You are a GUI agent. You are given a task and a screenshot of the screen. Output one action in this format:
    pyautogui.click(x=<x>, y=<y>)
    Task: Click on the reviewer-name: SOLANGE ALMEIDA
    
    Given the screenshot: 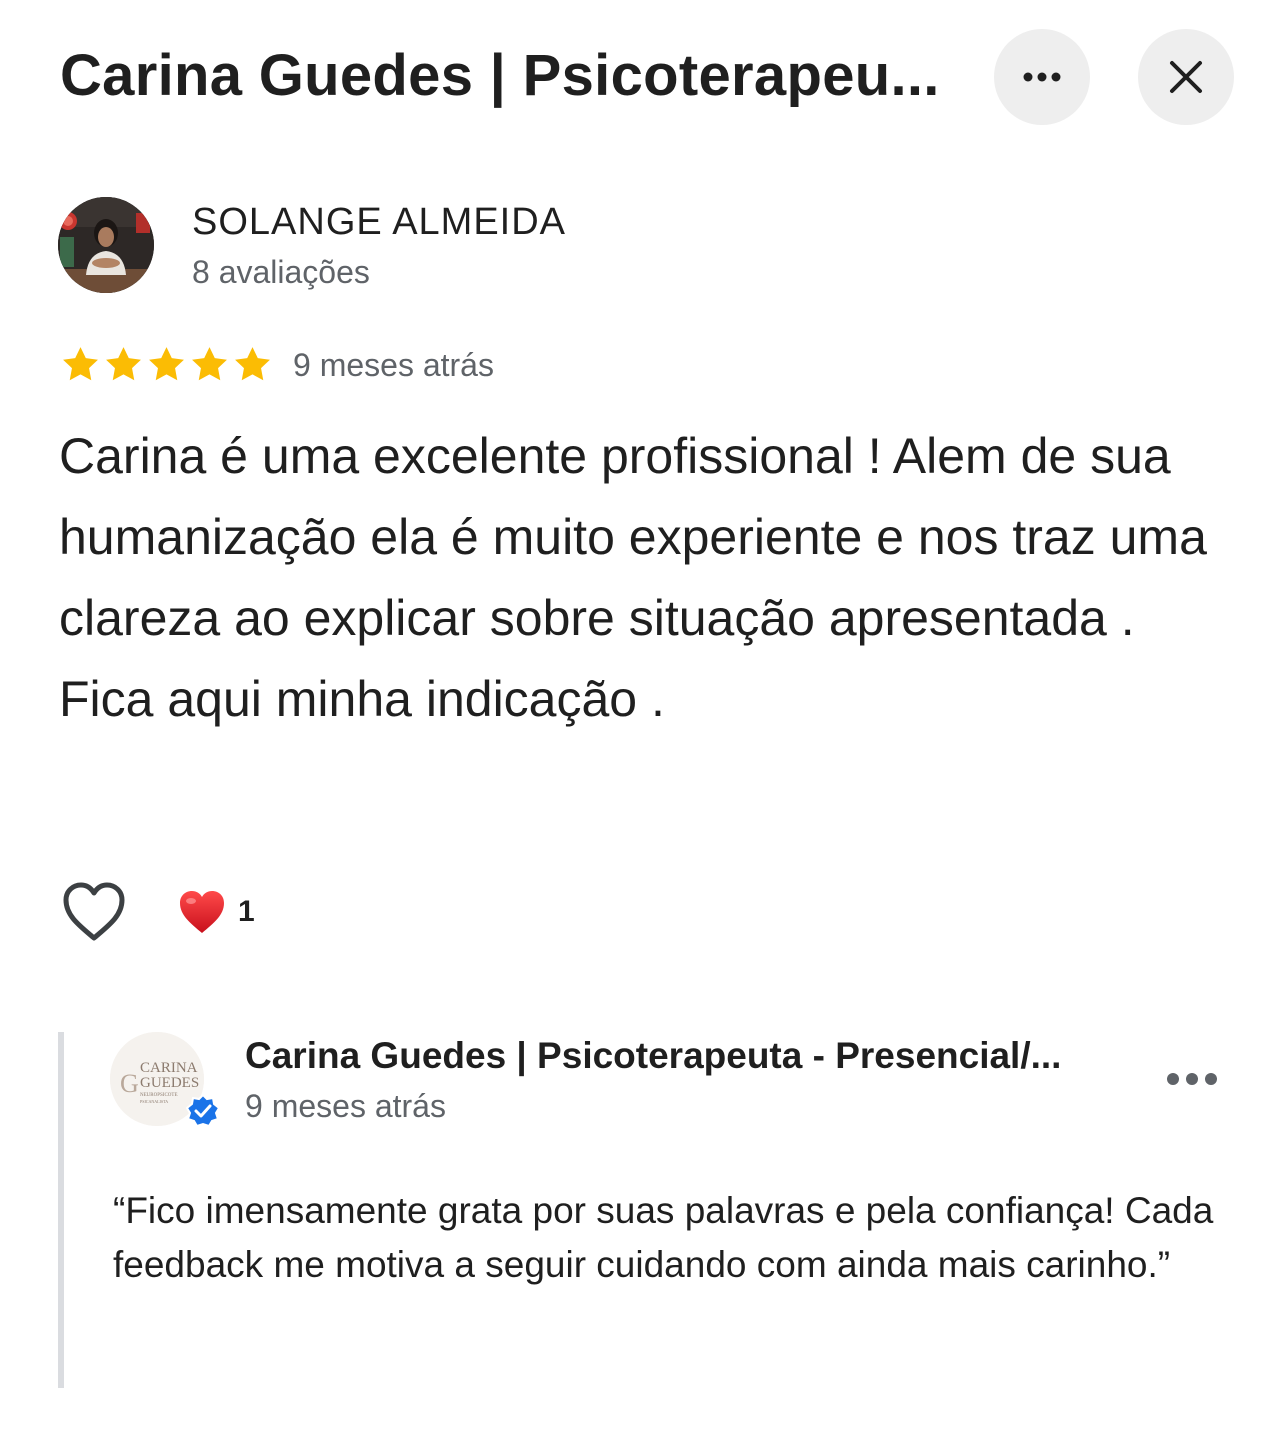 What is the action you would take?
    pyautogui.click(x=379, y=222)
    